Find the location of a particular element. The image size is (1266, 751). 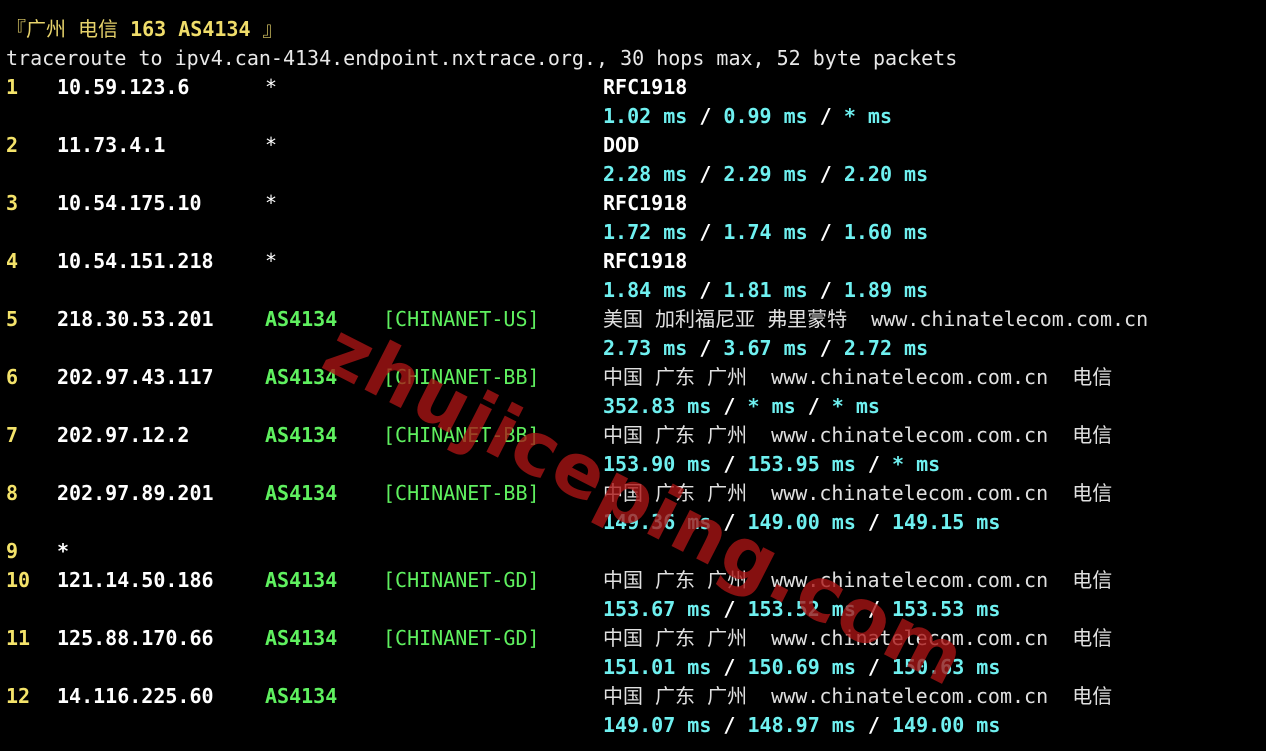

hop-rtt-row: 153.67 ms / 153.52 ms / 153.53 ms is located at coordinates (634, 609).